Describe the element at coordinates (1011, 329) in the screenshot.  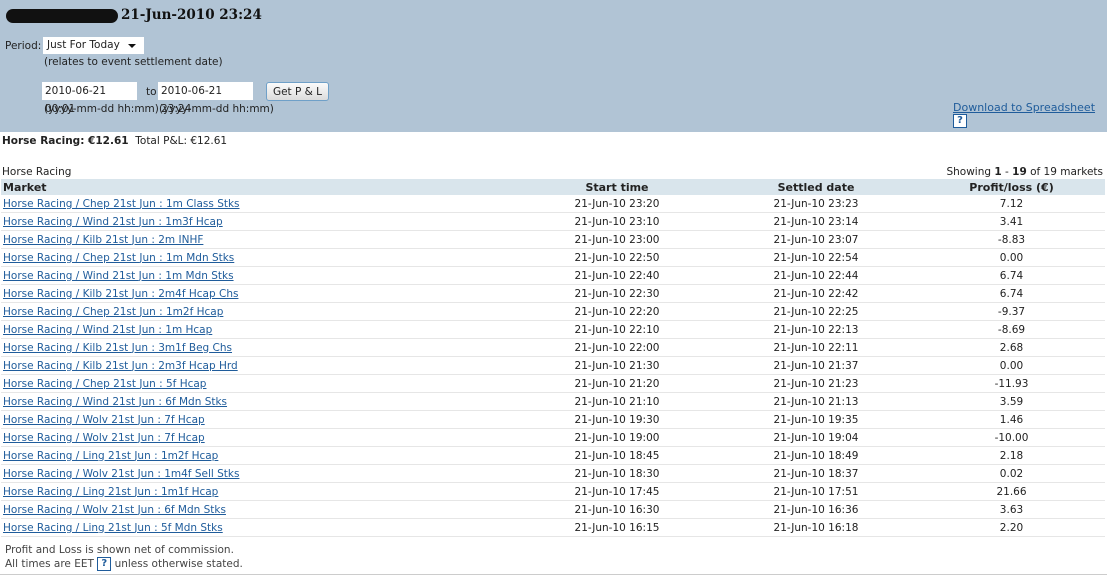
I see `profit-loss: -8.69` at that location.